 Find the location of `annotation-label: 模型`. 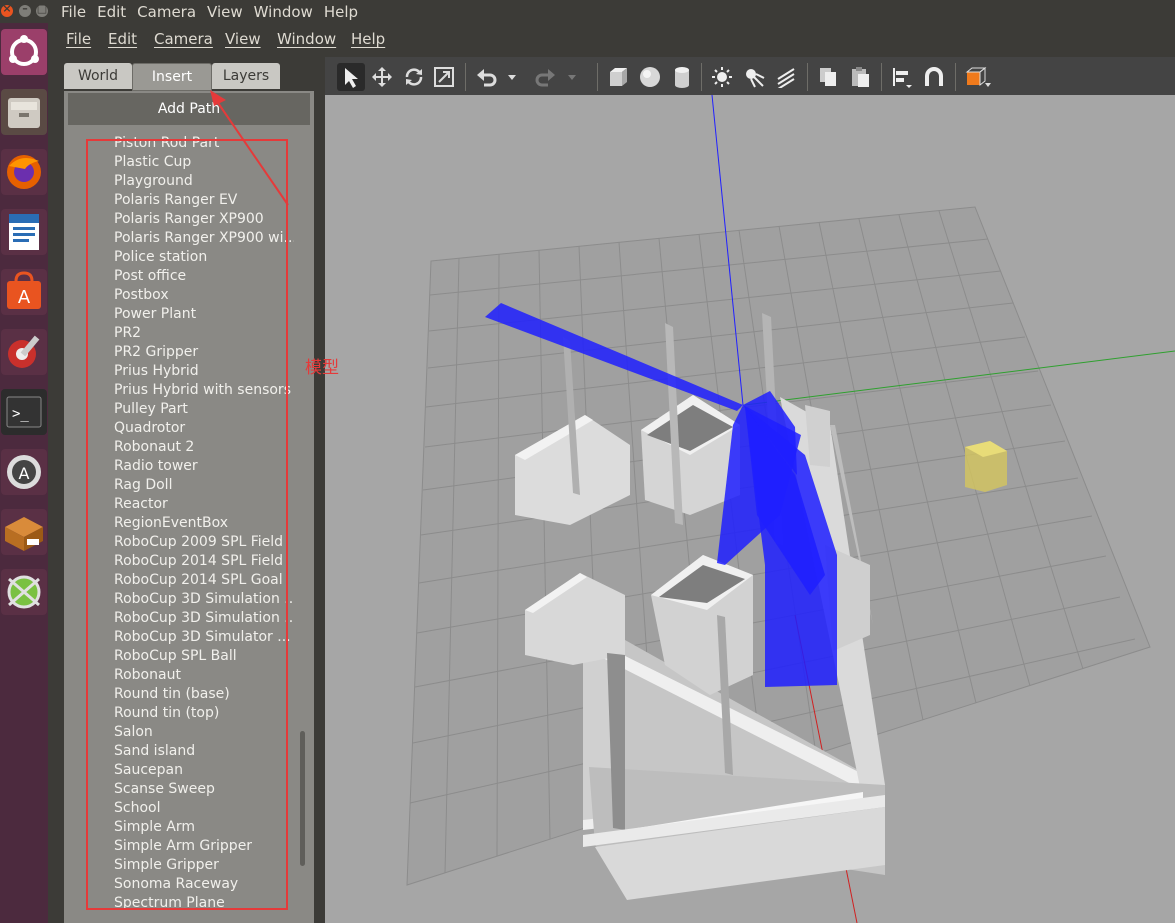

annotation-label: 模型 is located at coordinates (322, 368).